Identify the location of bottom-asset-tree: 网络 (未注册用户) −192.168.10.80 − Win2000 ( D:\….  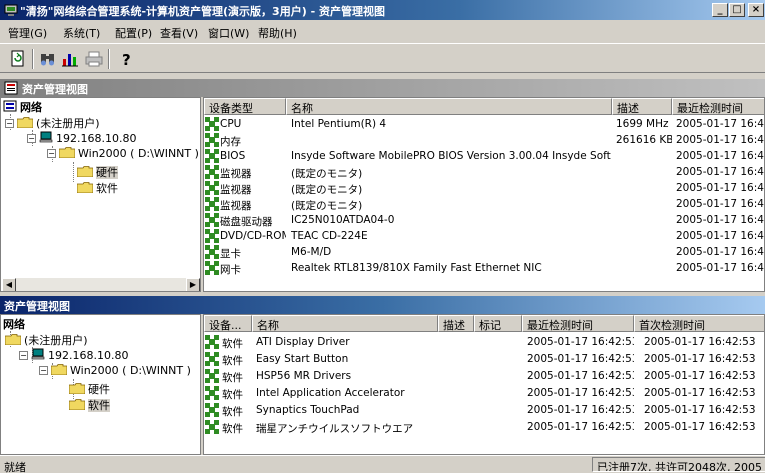
(100, 384).